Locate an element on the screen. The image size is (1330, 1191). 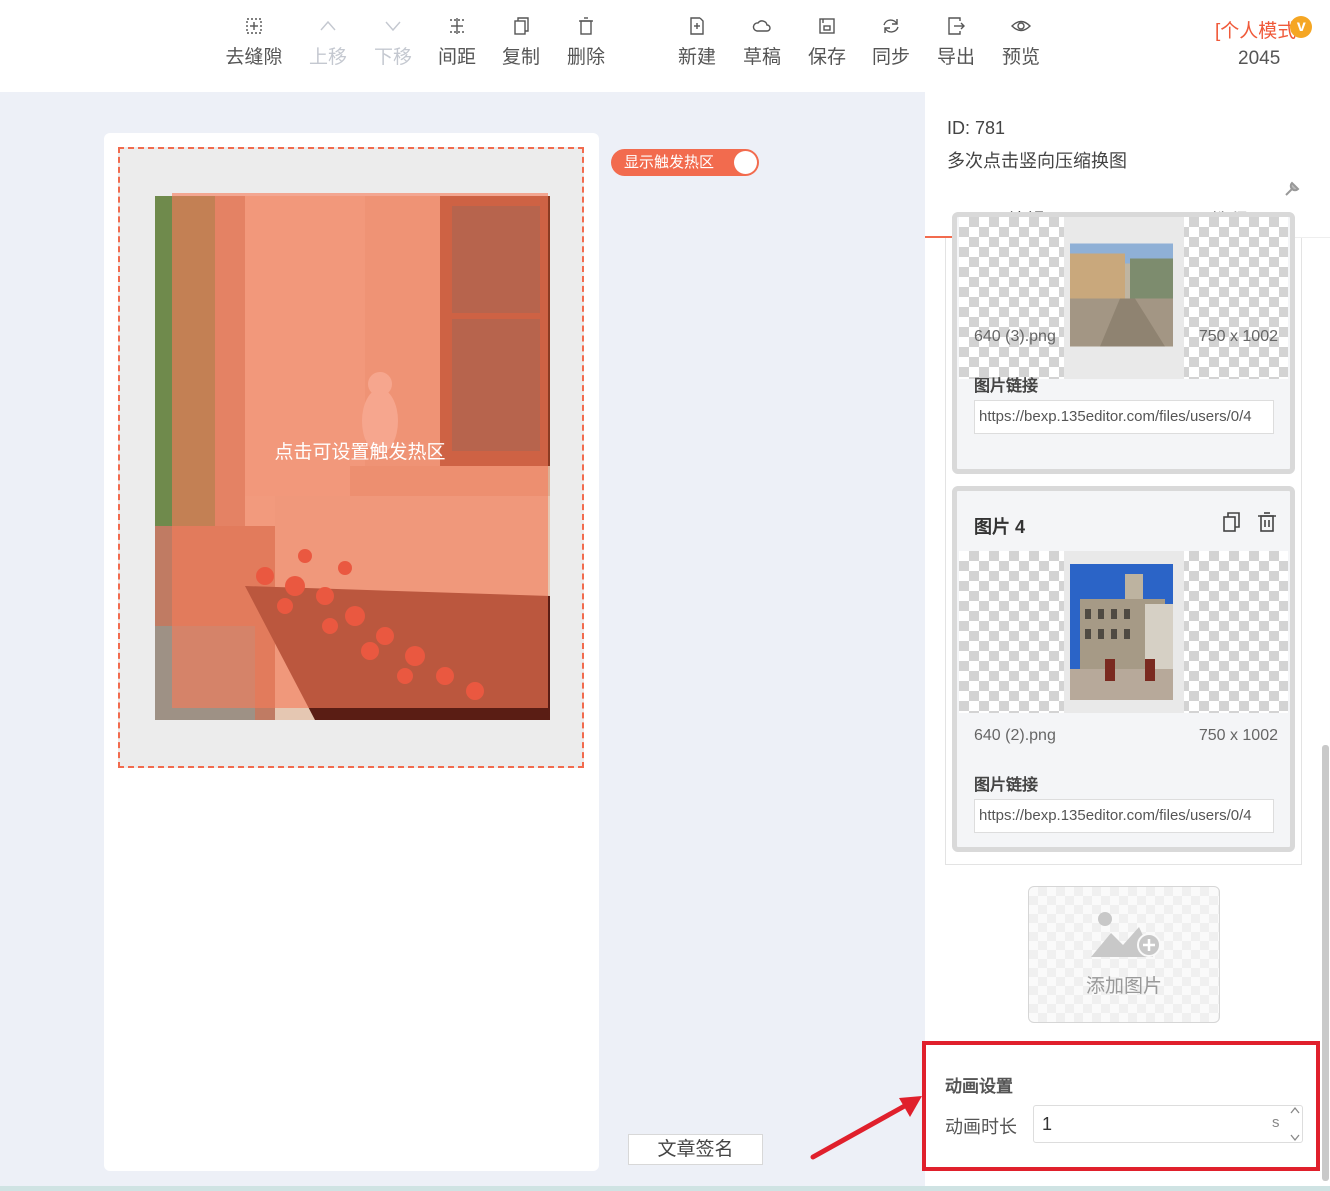
spacing-button: 间距 is located at coordinates (457, 42).